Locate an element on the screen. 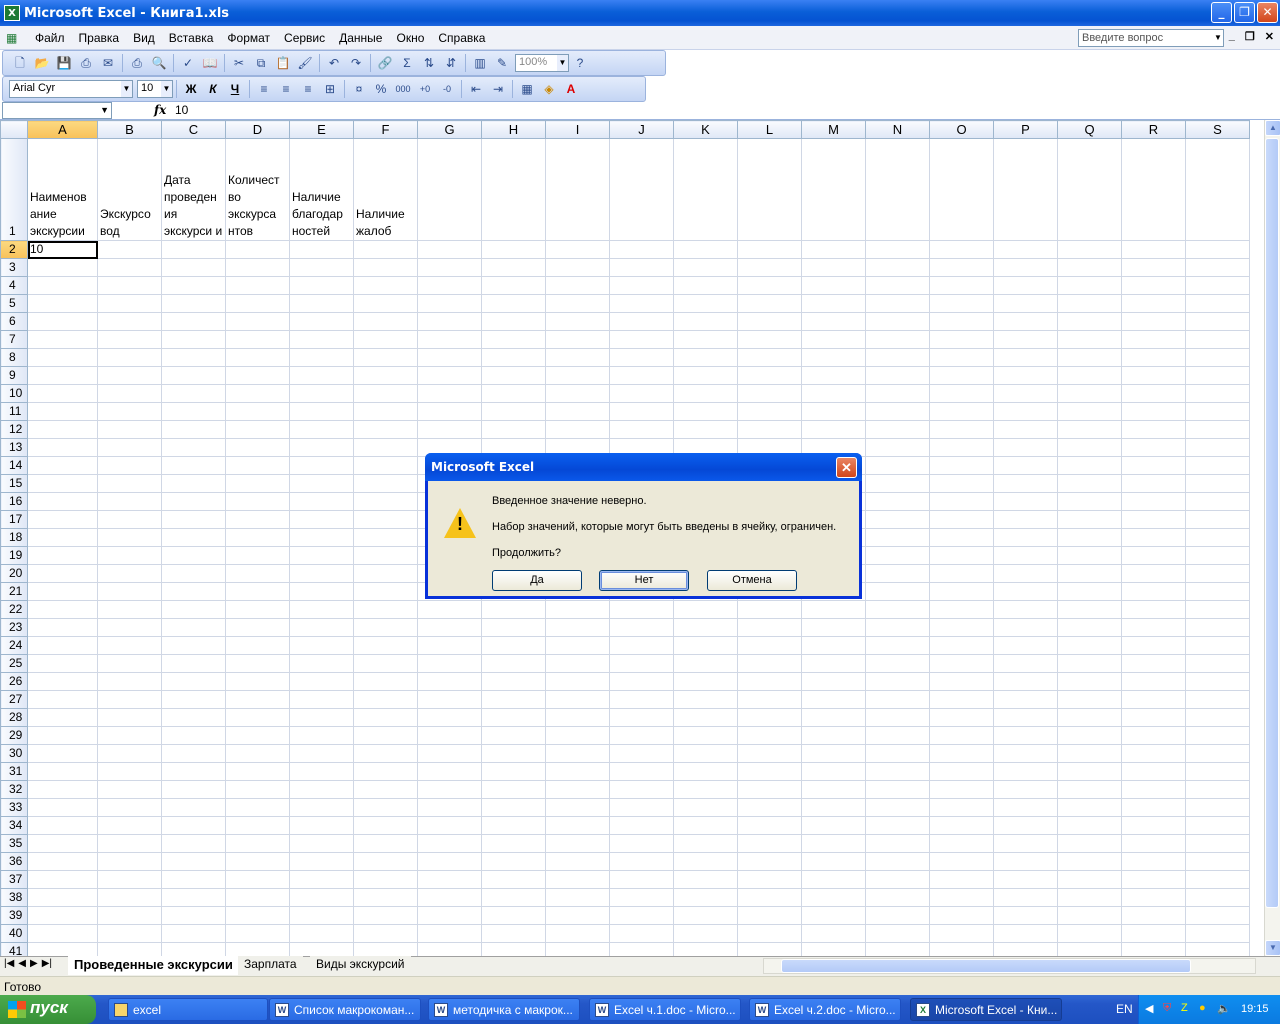  font-color-icon: A is located at coordinates (571, 89).